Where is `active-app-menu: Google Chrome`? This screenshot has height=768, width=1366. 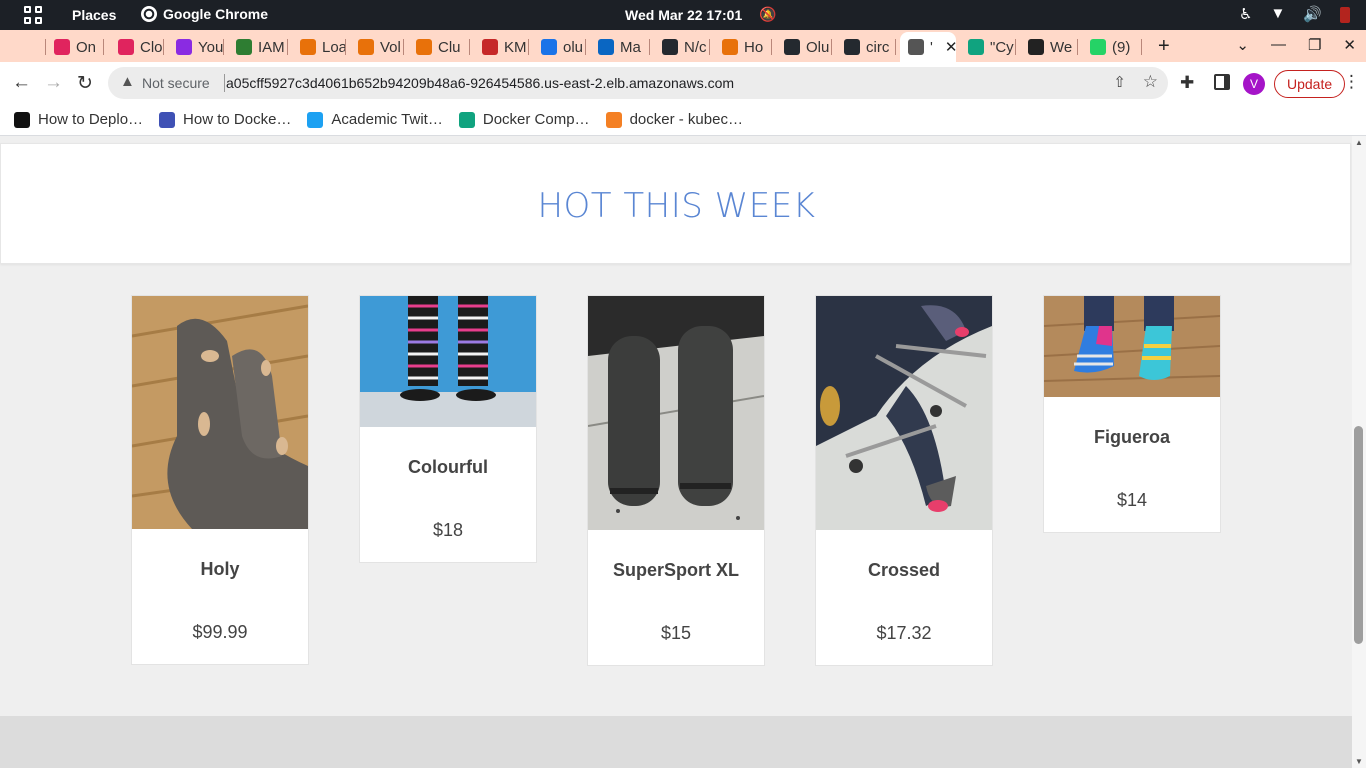 active-app-menu: Google Chrome is located at coordinates (204, 14).